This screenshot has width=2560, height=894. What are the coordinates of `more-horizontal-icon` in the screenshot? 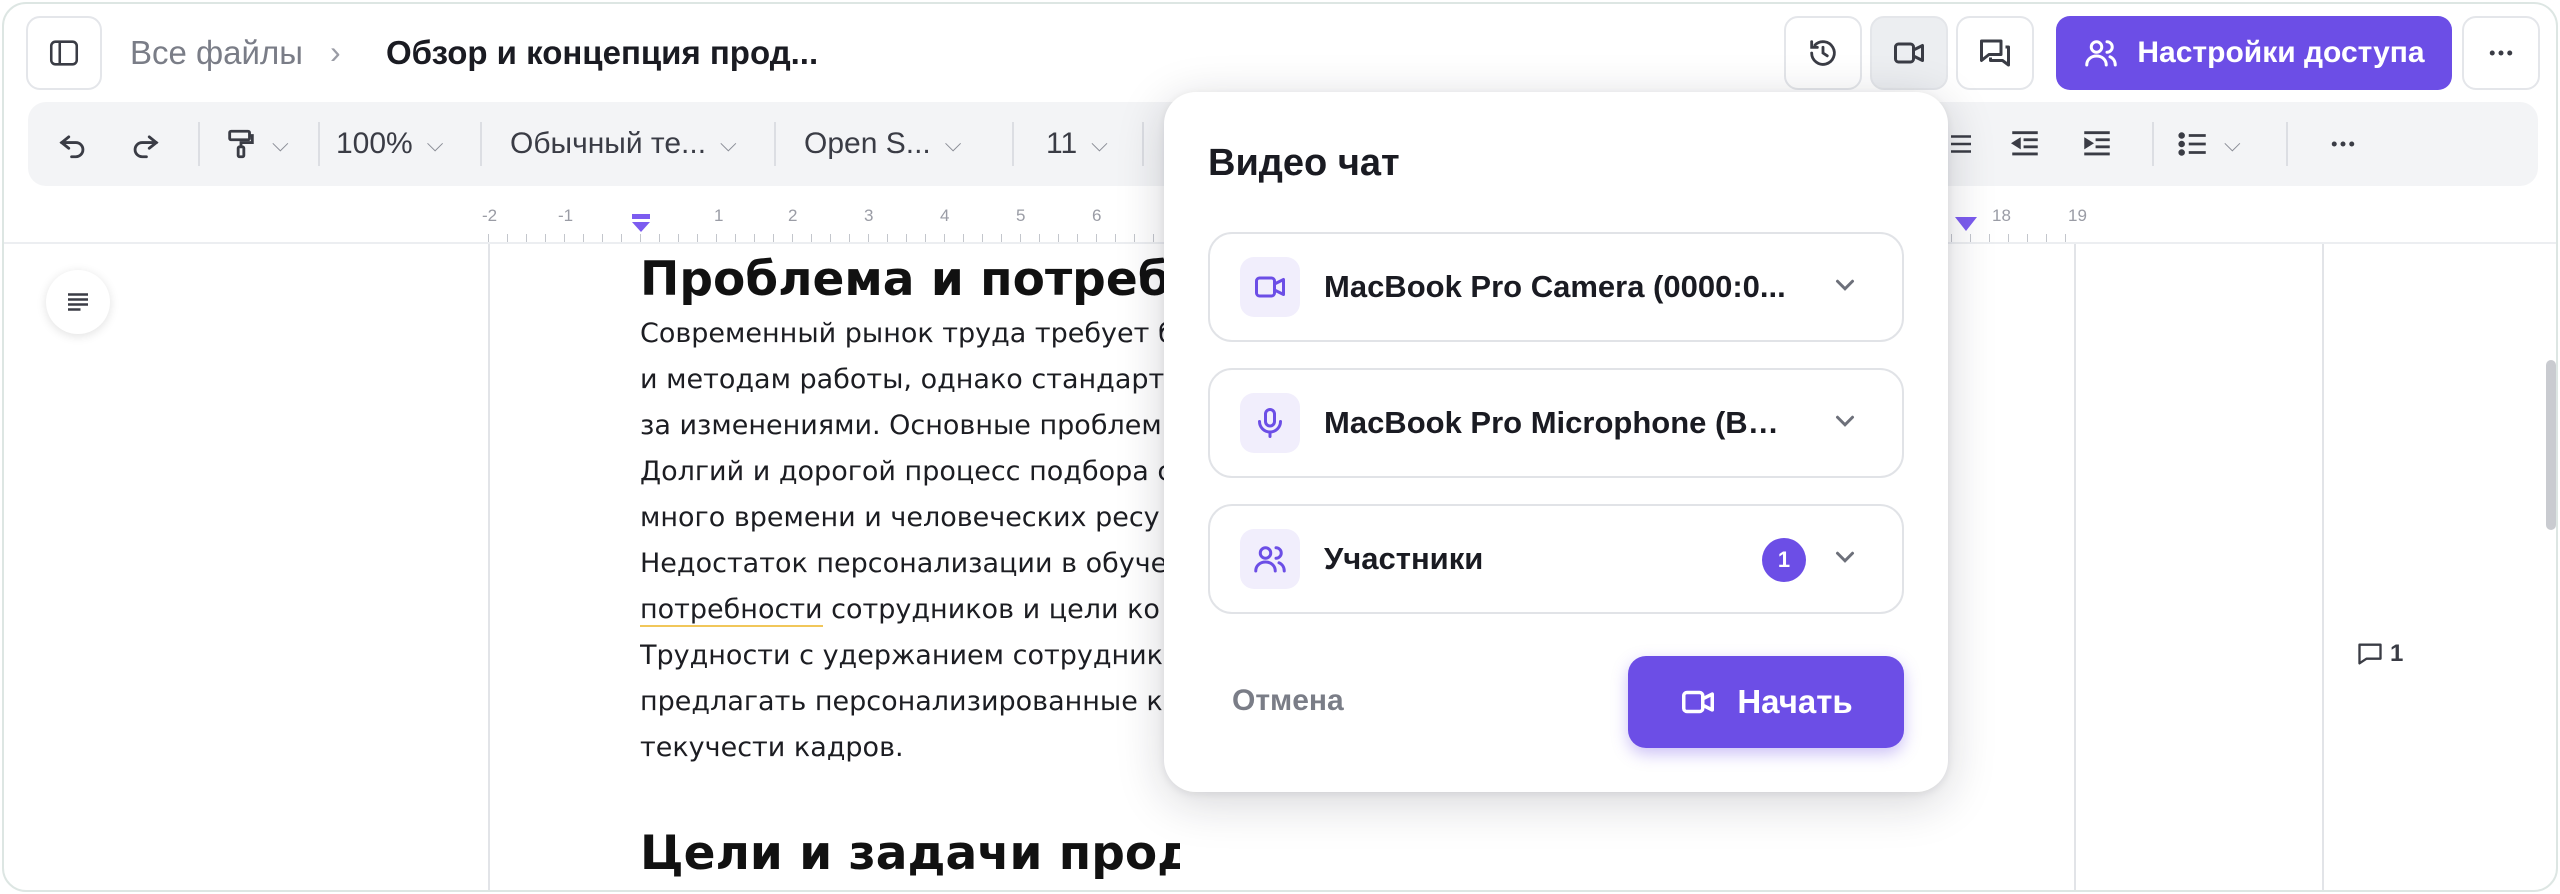 It's located at (2343, 144).